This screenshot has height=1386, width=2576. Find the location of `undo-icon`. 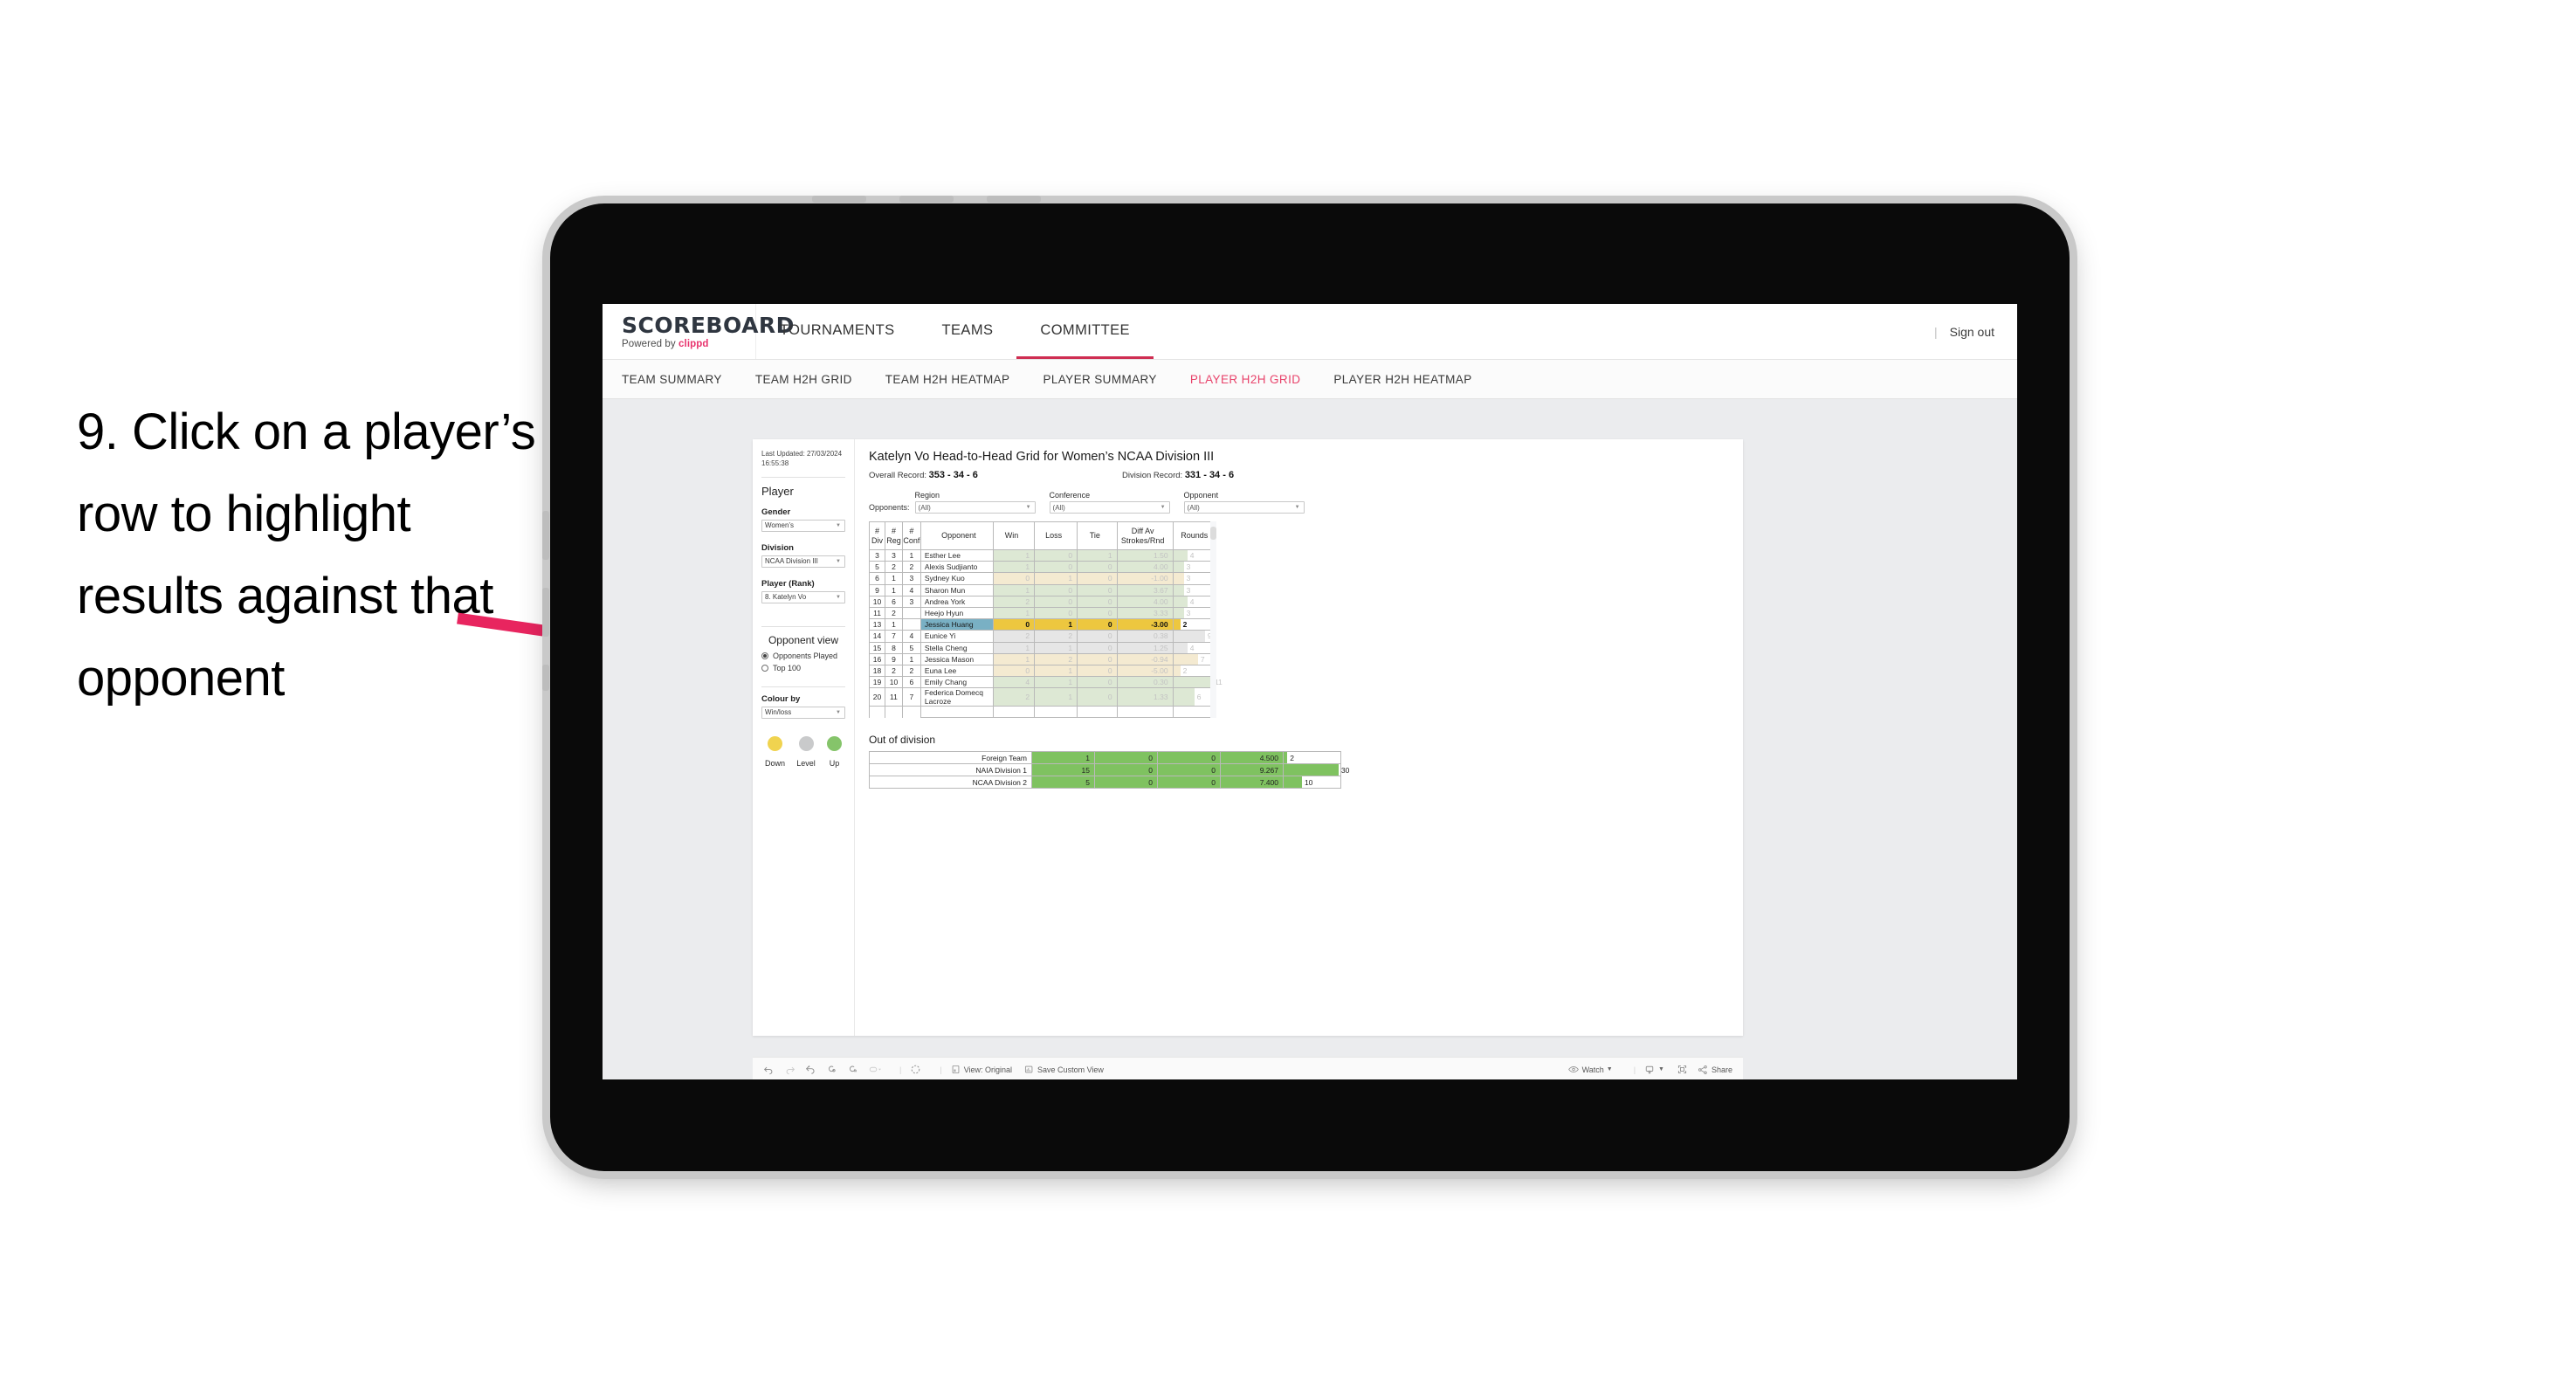

undo-icon is located at coordinates (769, 1069).